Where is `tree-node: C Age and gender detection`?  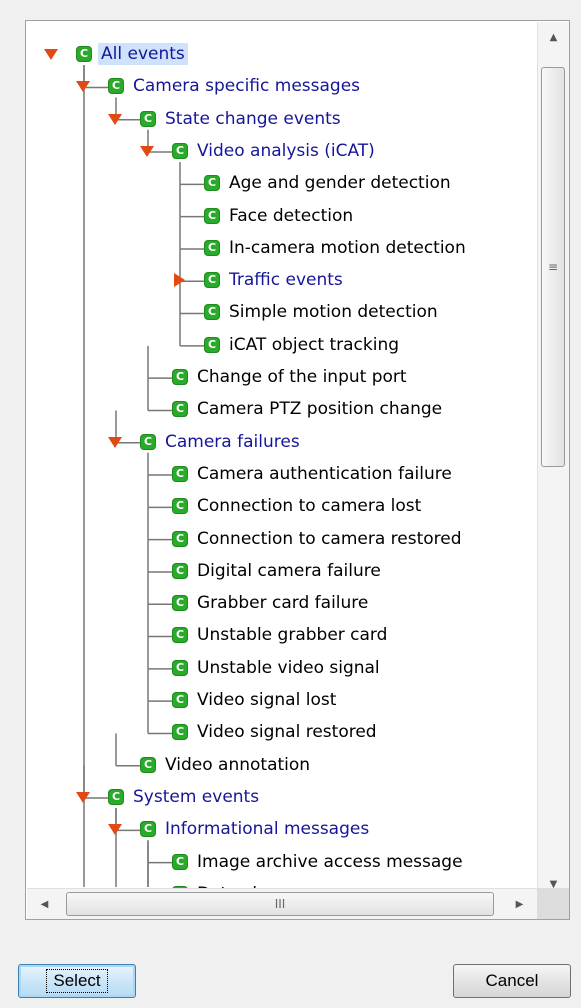
tree-node: C Age and gender detection is located at coordinates (329, 183).